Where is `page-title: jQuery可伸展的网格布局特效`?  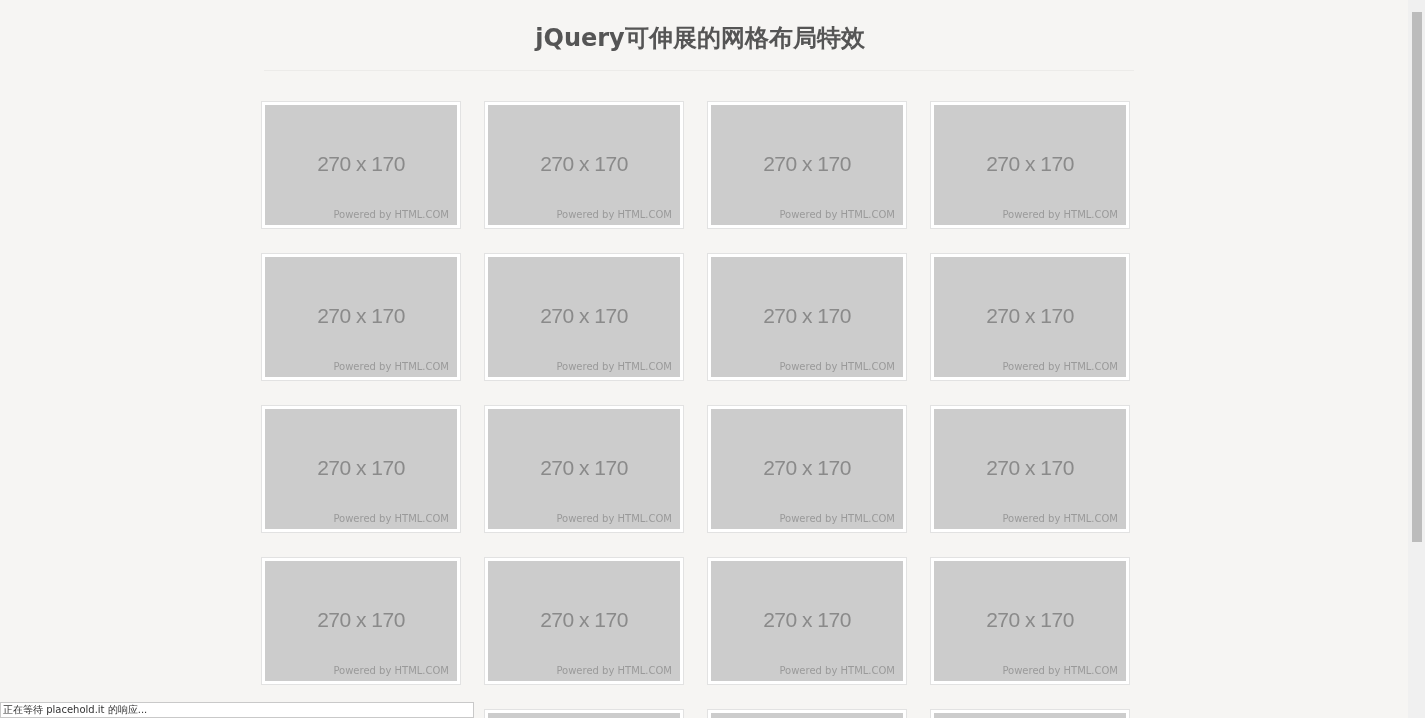
page-title: jQuery可伸展的网格布局特效 is located at coordinates (700, 38).